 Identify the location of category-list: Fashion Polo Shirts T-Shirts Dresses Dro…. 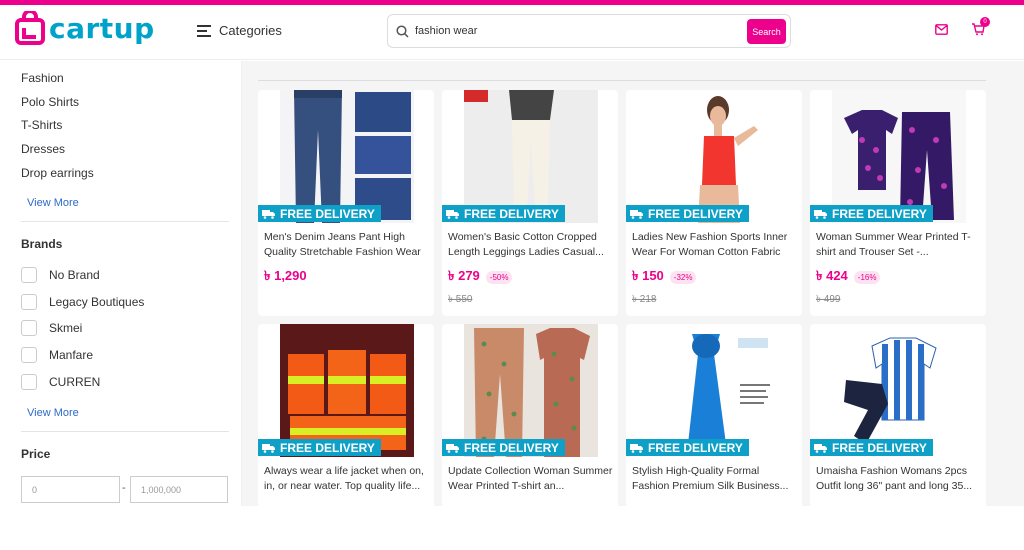
(57, 130).